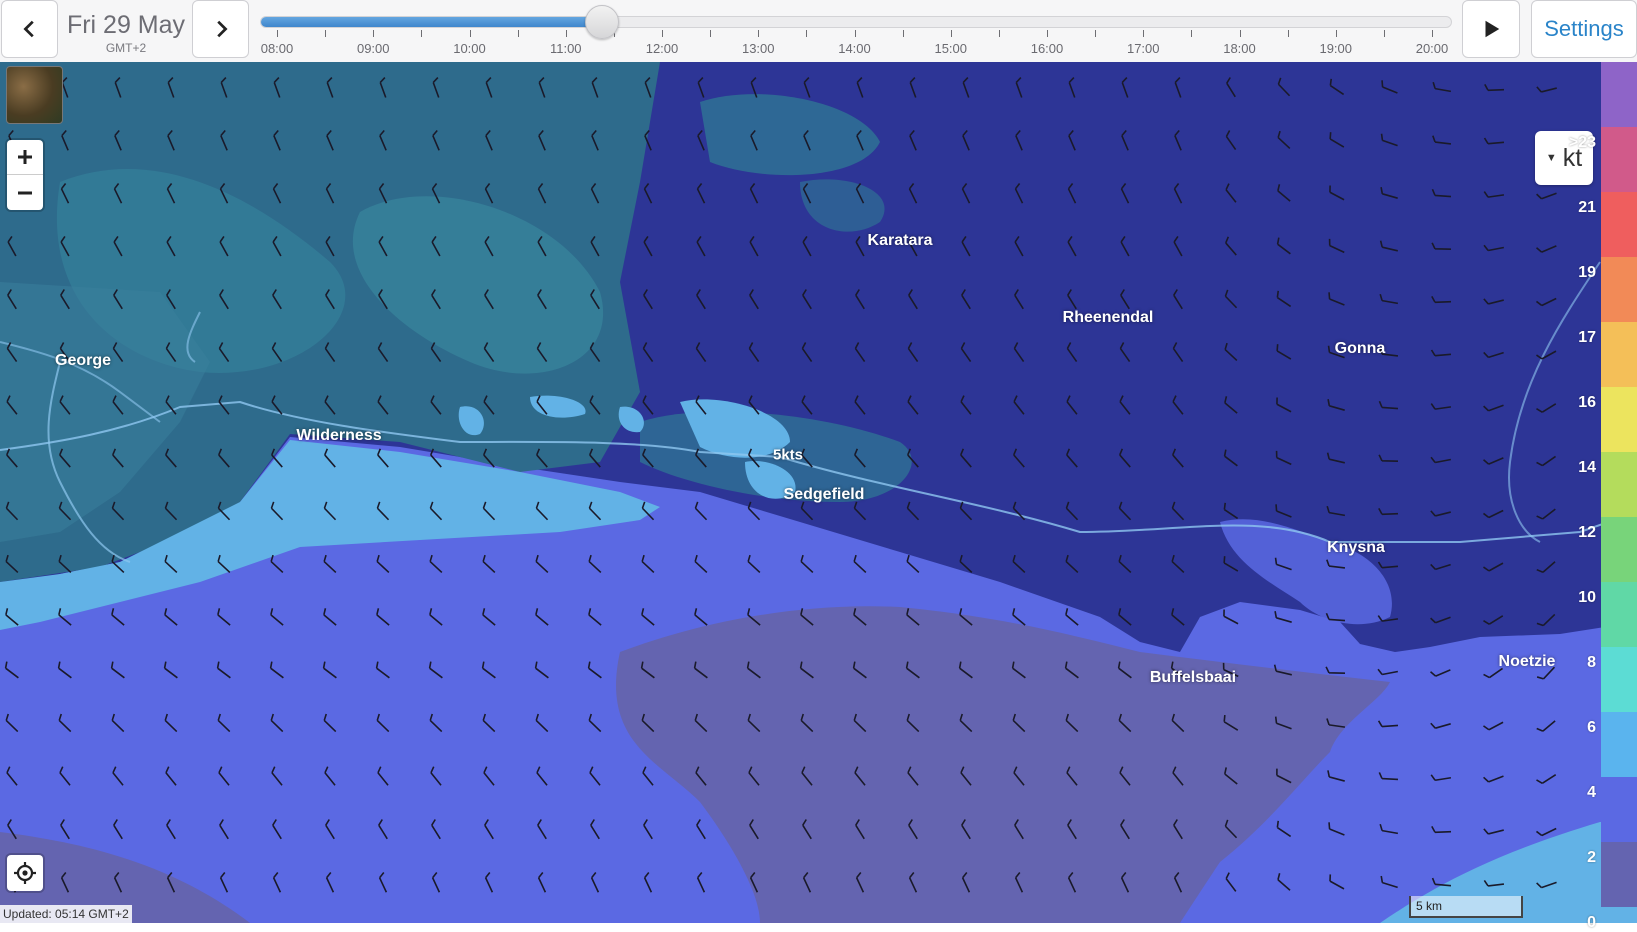  I want to click on legend-label: 2, so click(1591, 857).